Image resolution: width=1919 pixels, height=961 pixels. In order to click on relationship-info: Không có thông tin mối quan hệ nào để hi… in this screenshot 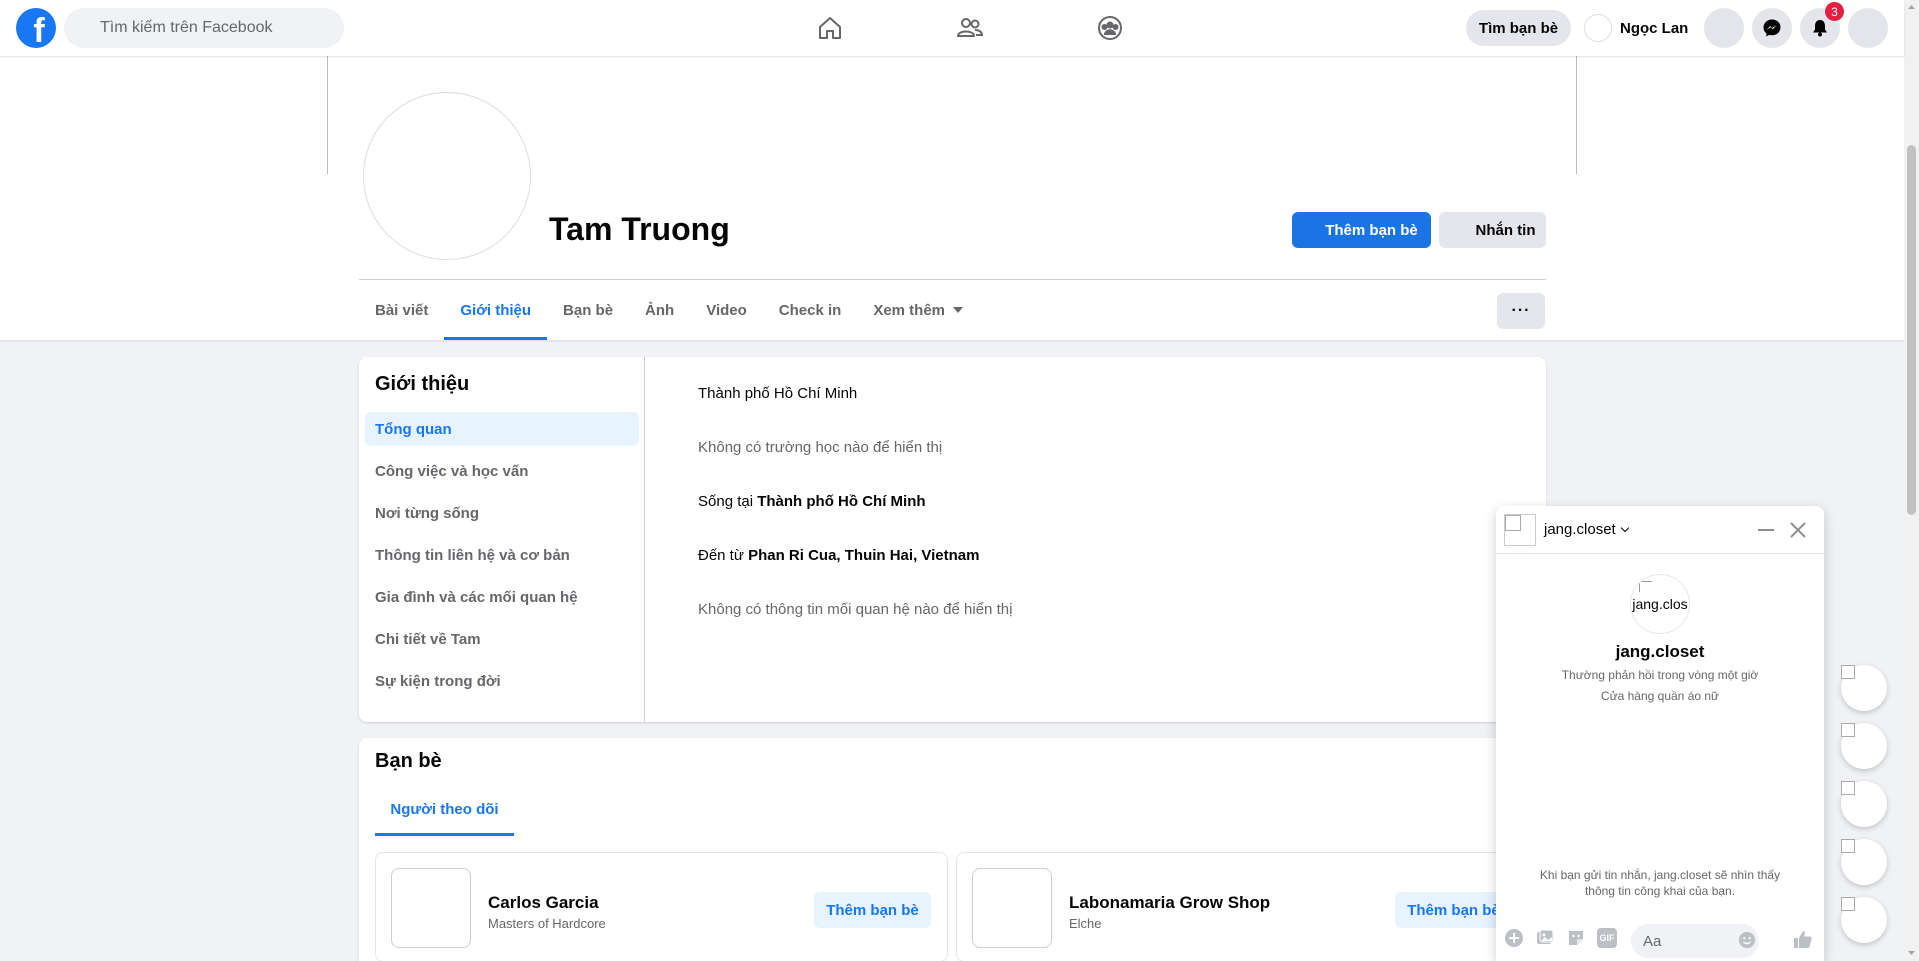, I will do `click(855, 609)`.